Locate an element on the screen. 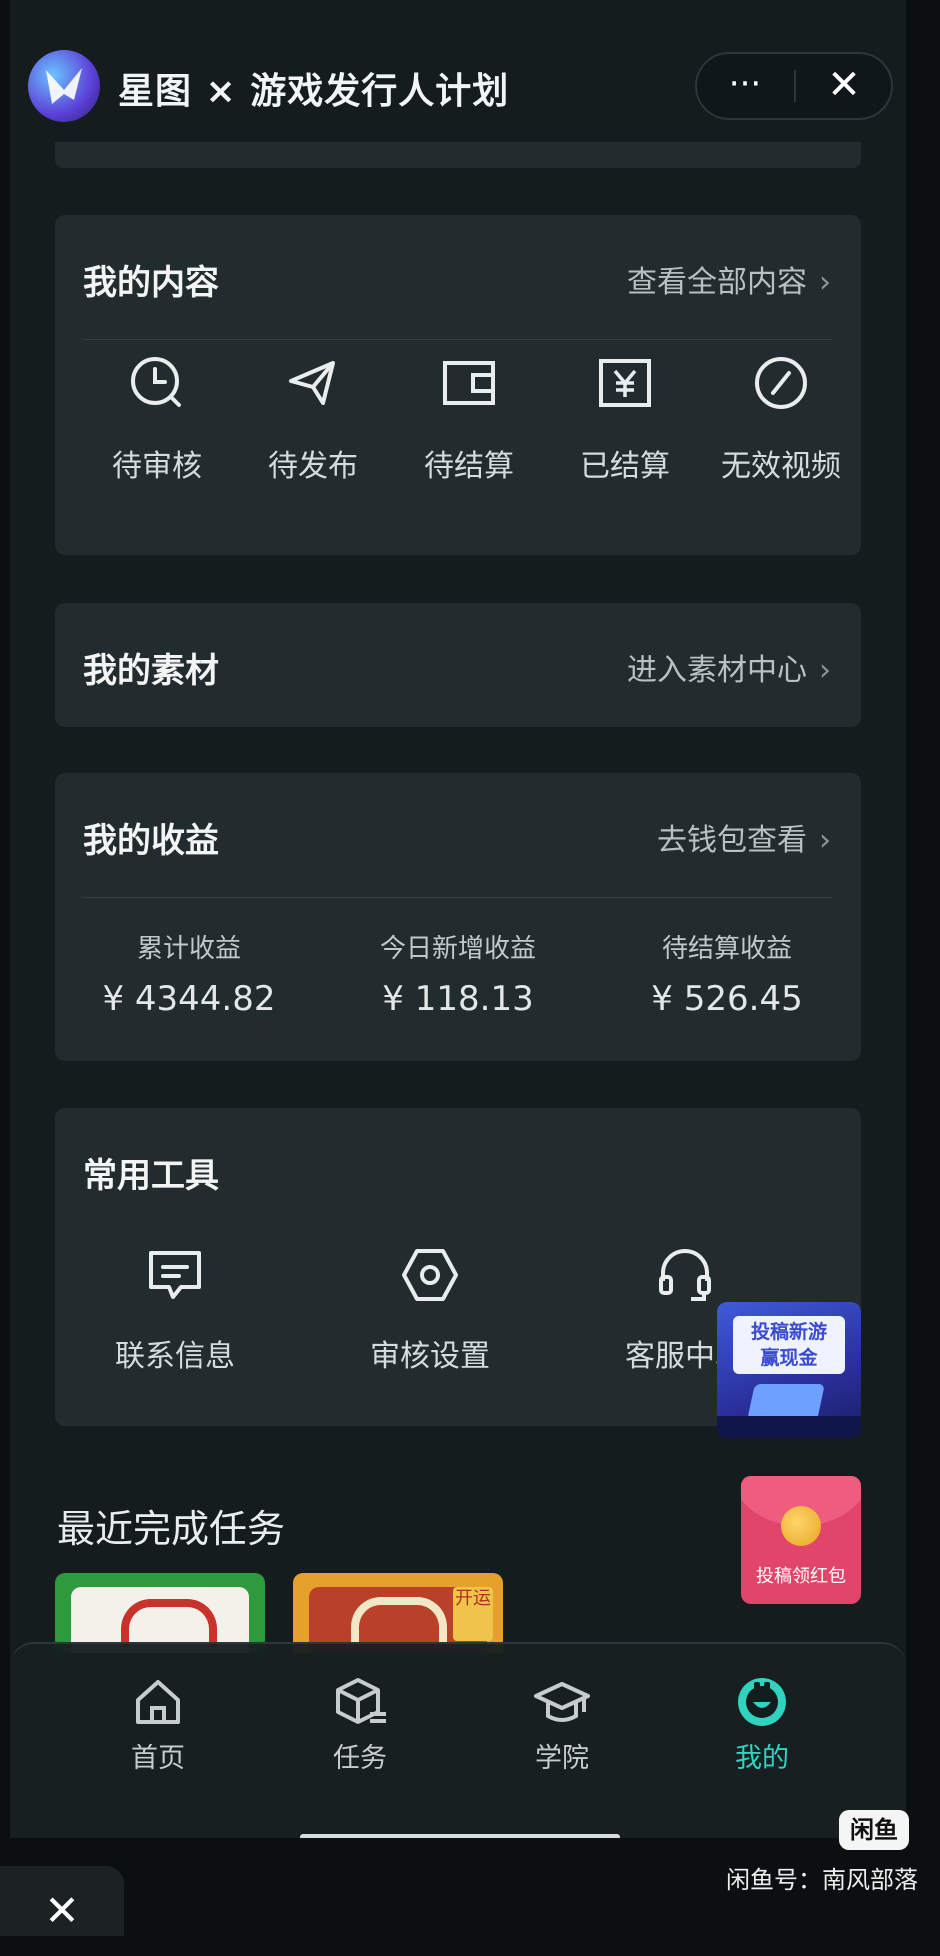 This screenshot has height=1956, width=940. content-status-grid: 待审核 待发布 待结算 已结算 无效视频 is located at coordinates (458, 428).